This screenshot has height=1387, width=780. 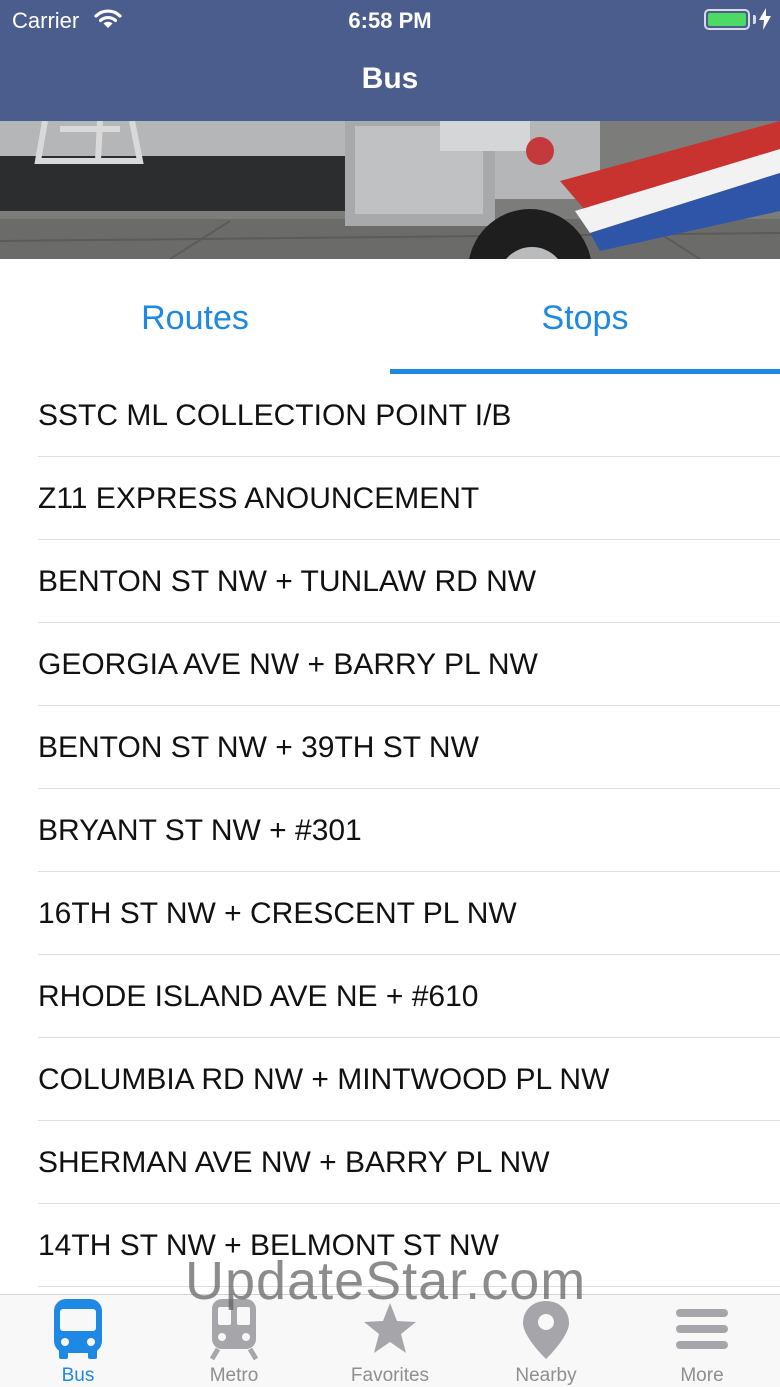 What do you see at coordinates (386, 1281) in the screenshot?
I see `watermark: UpdateStar.com` at bounding box center [386, 1281].